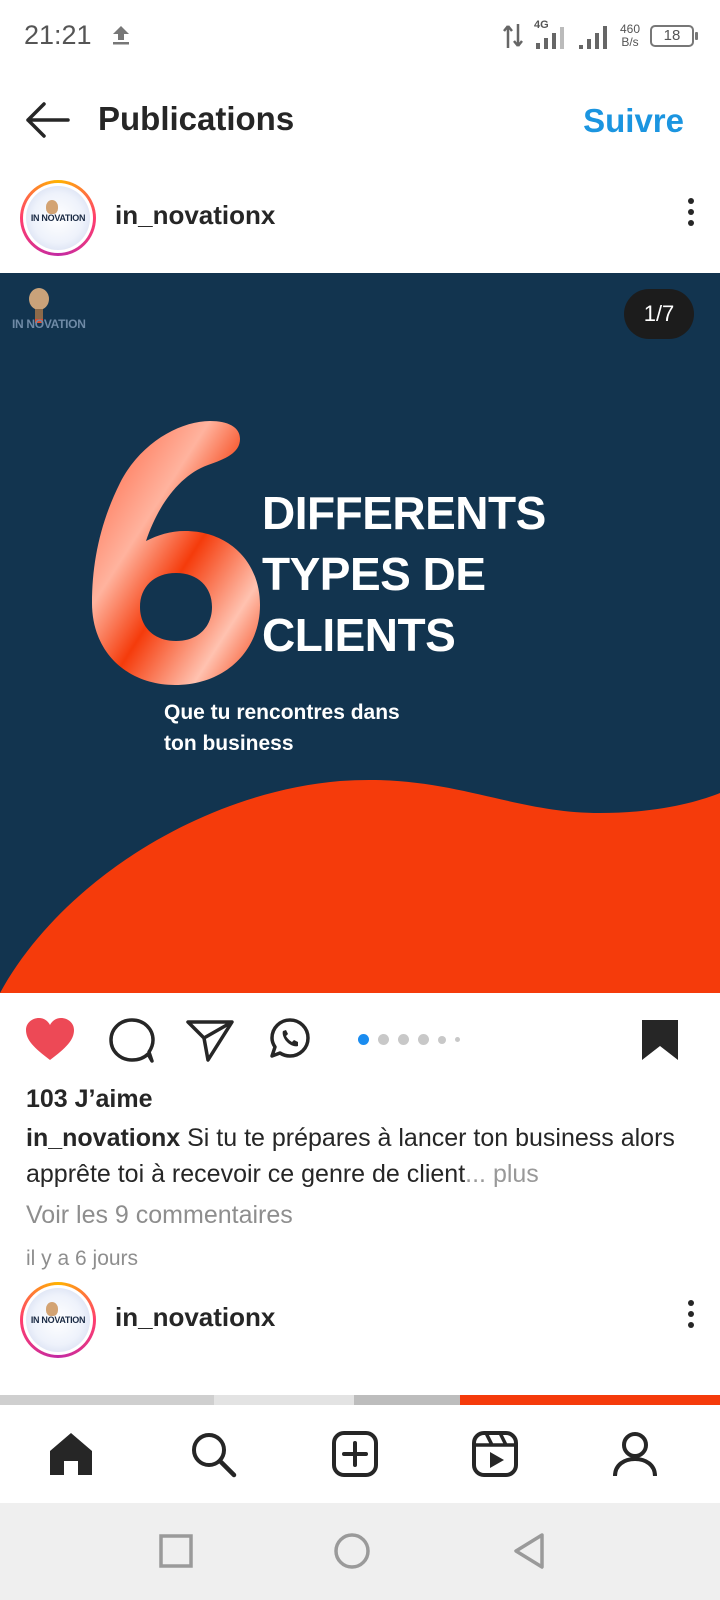 The image size is (720, 1600). I want to click on image-logo: IN NOVATION, so click(62, 312).